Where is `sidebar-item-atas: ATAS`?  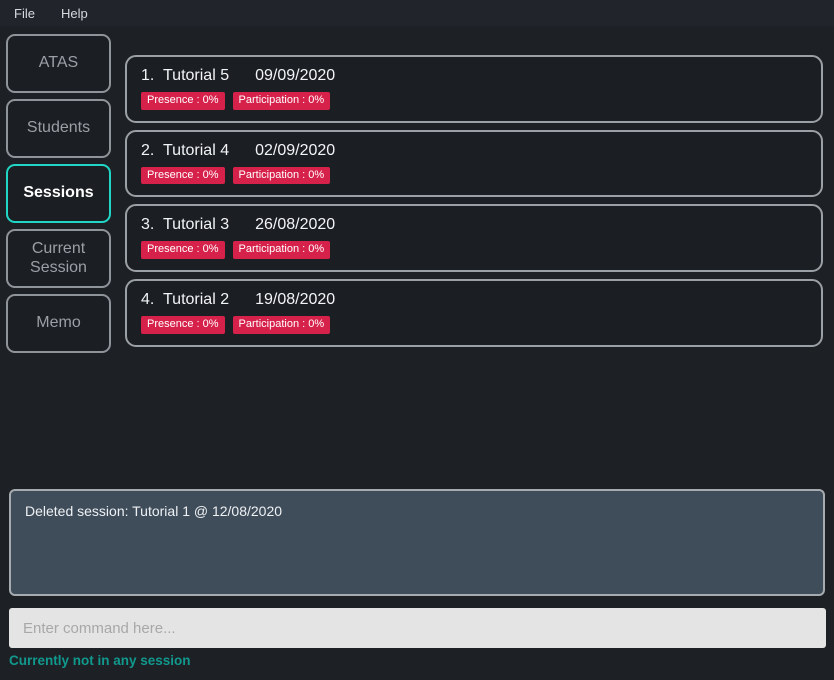 sidebar-item-atas: ATAS is located at coordinates (58, 63).